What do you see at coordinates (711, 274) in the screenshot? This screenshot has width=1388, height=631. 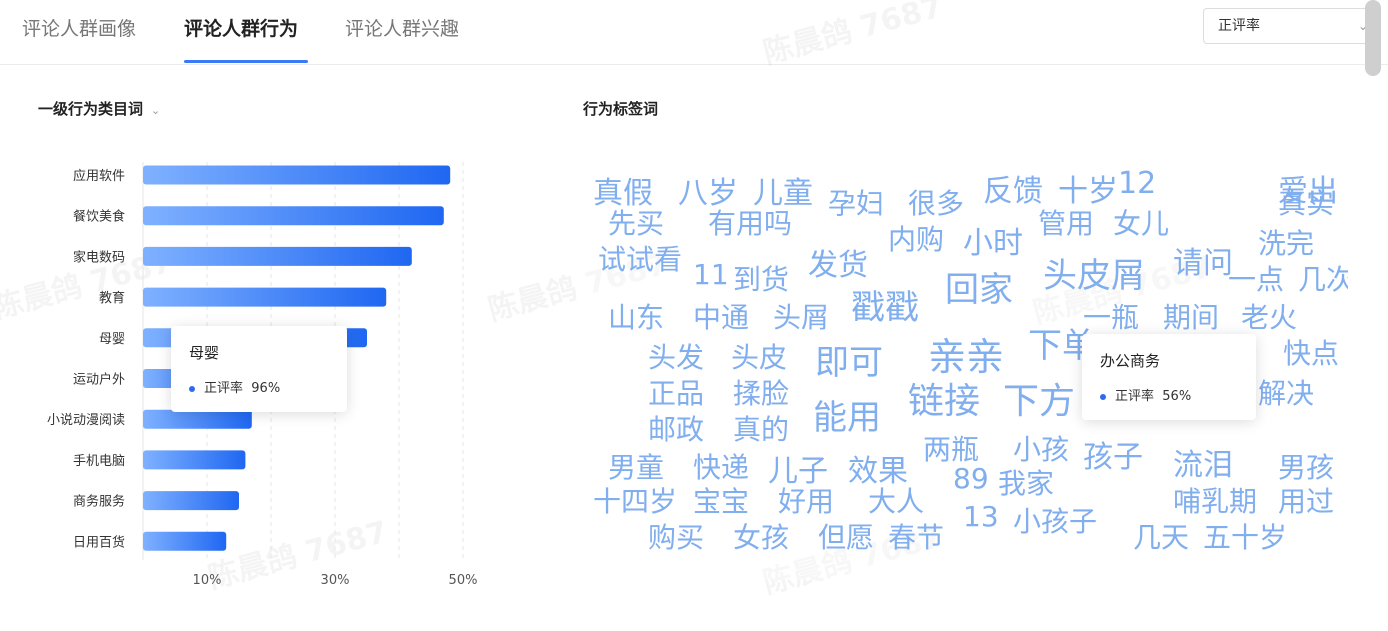 I see `tag-word: 11` at bounding box center [711, 274].